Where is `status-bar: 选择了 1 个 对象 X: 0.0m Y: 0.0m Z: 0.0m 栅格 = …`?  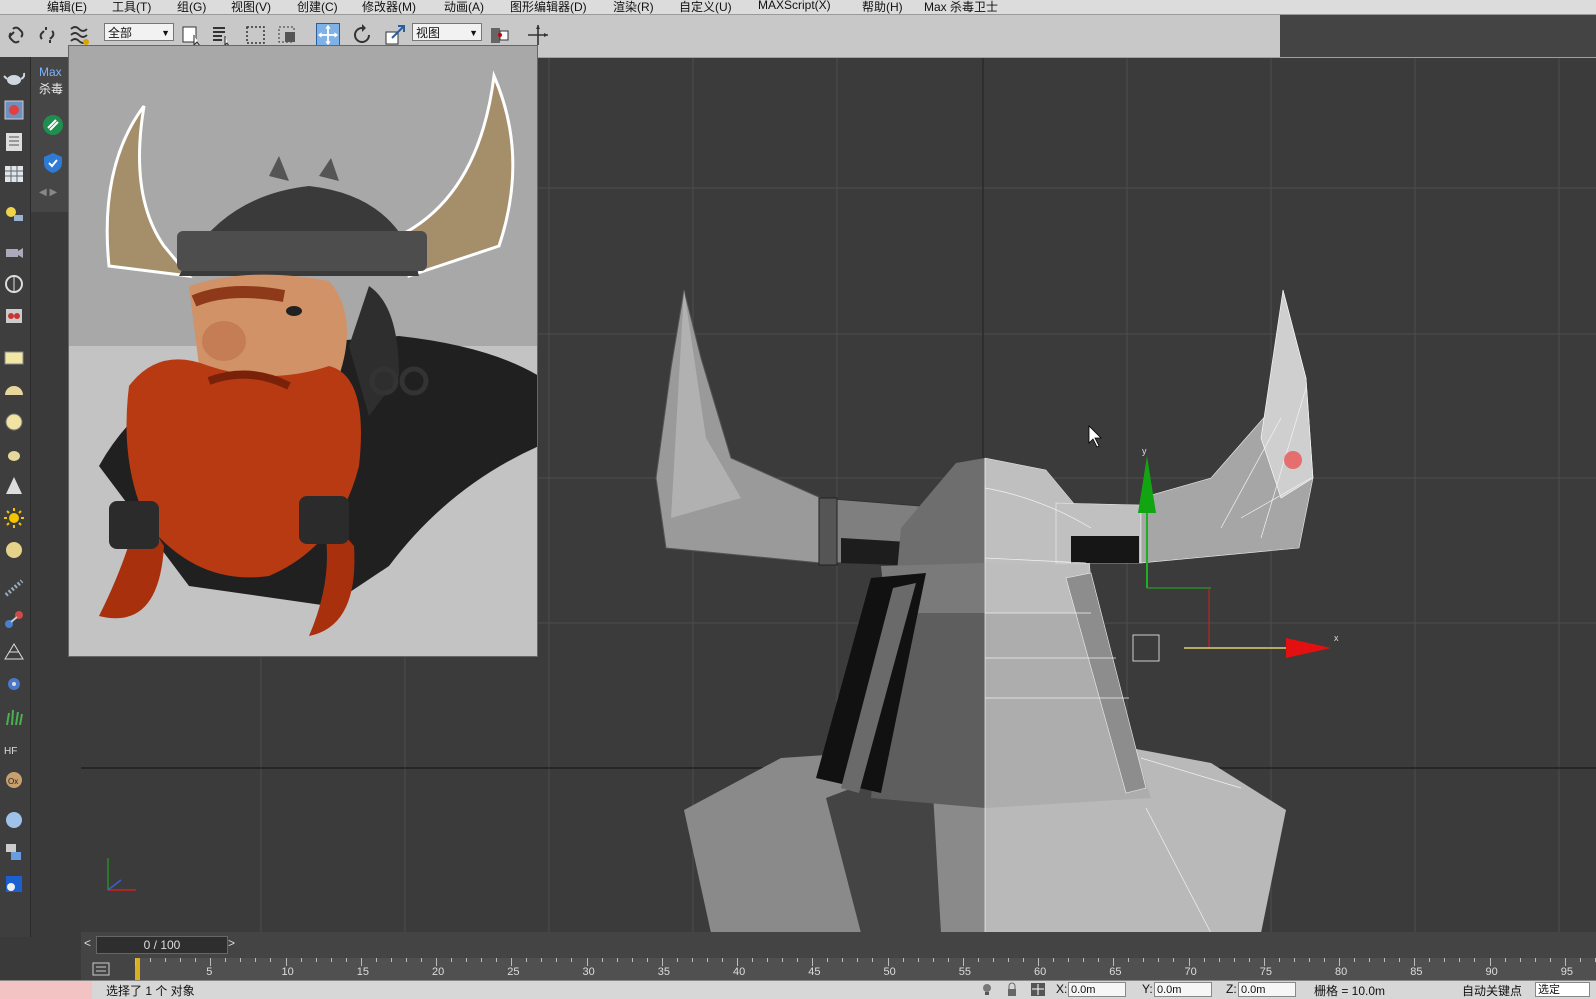 status-bar: 选择了 1 个 对象 X: 0.0m Y: 0.0m Z: 0.0m 栅格 = … is located at coordinates (798, 989).